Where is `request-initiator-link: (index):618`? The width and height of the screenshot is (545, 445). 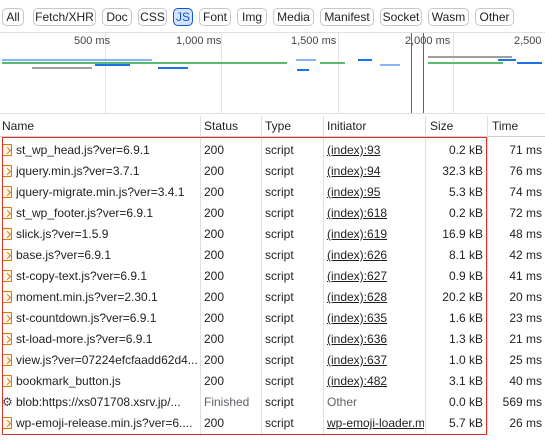
request-initiator-link: (index):618 is located at coordinates (375, 213).